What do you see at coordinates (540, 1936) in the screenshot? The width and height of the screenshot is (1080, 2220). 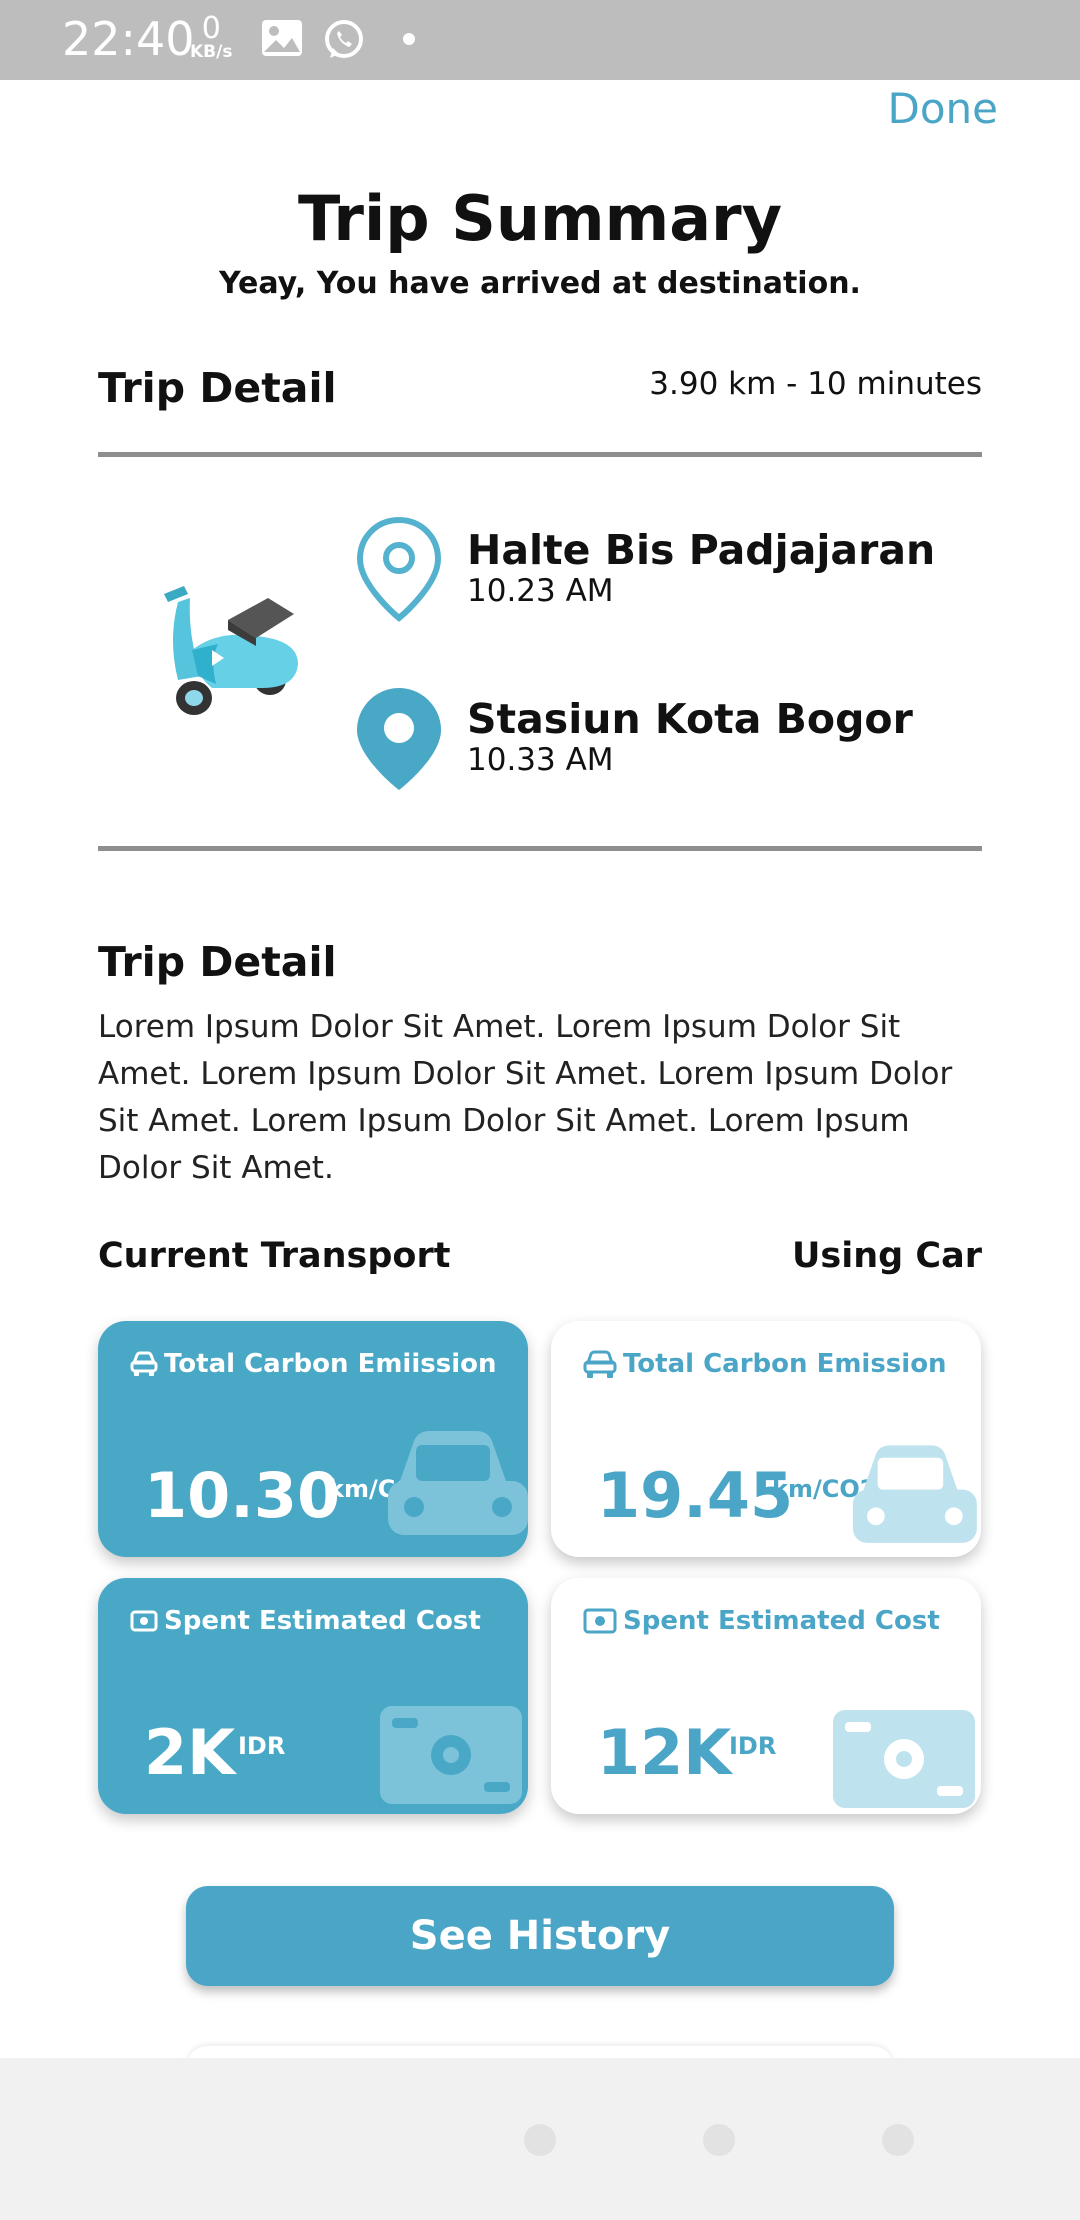 I see `see-history-button: See History` at bounding box center [540, 1936].